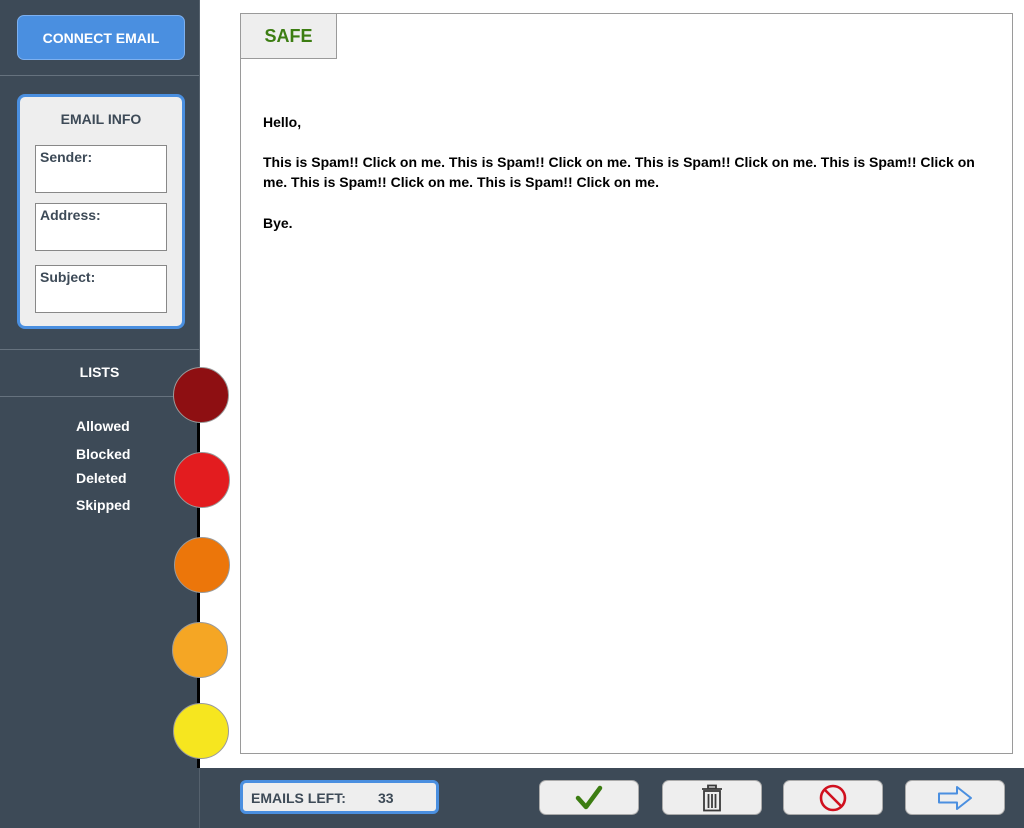 The image size is (1024, 828). Describe the element at coordinates (201, 731) in the screenshot. I see `spam-level-5-dot` at that location.